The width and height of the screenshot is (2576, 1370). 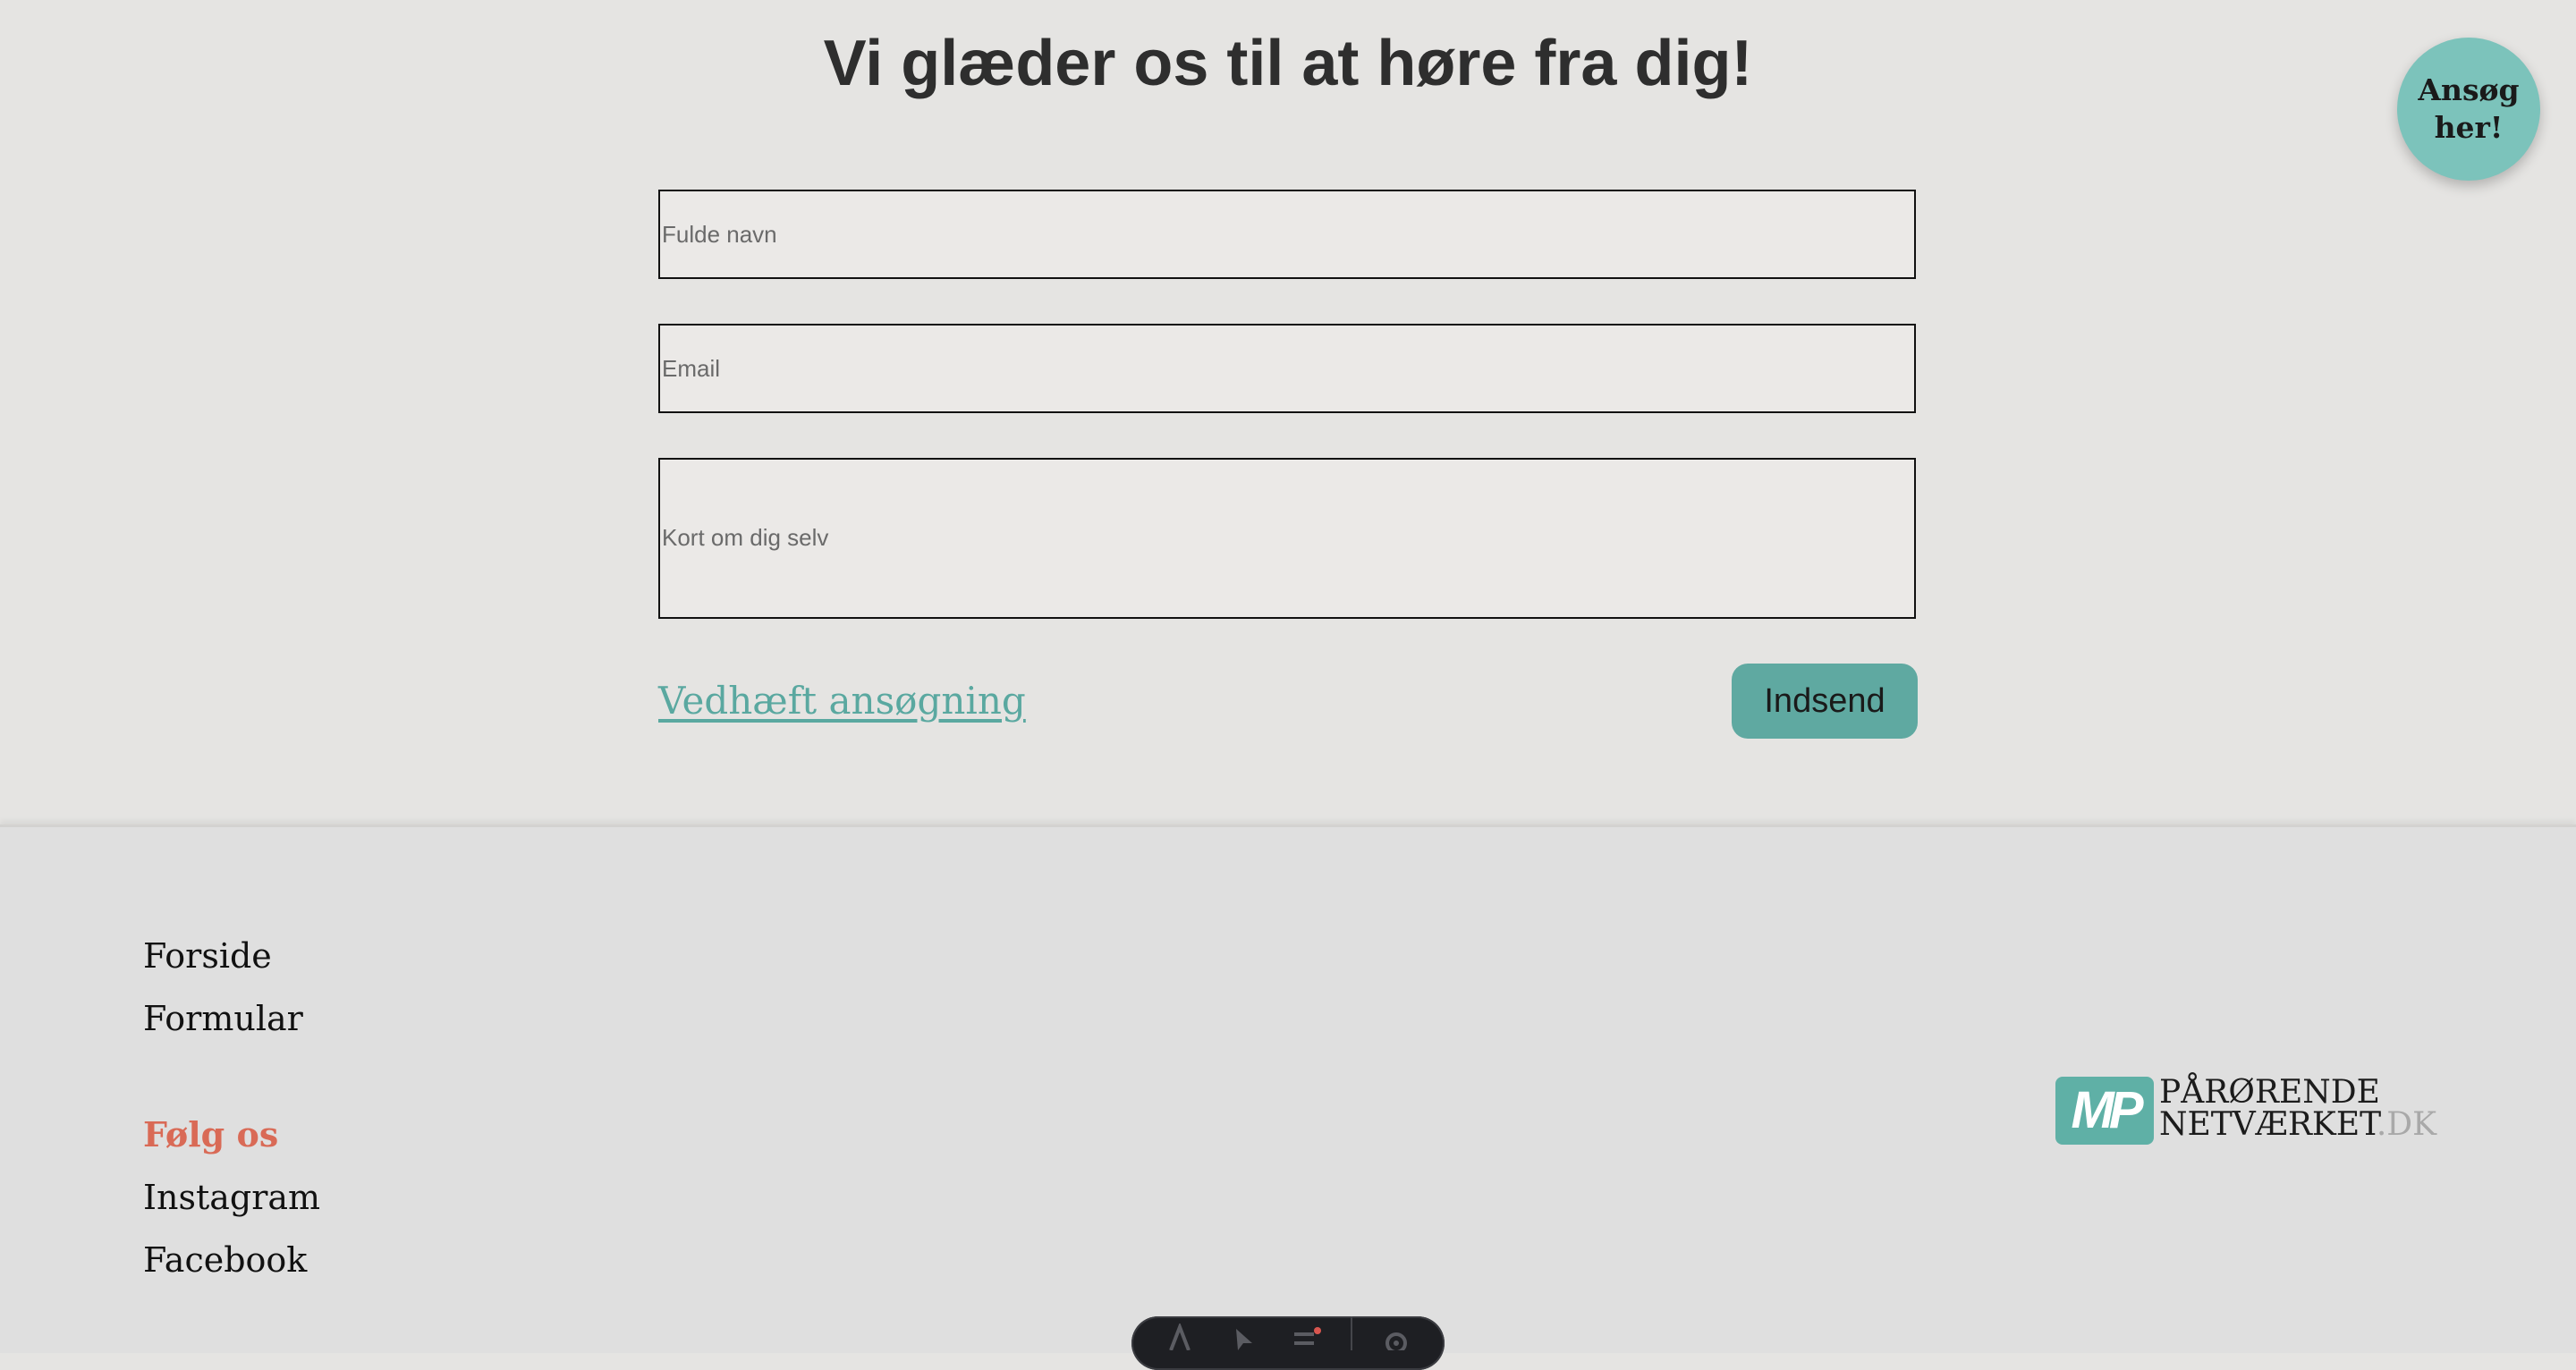 I want to click on footer-link-forside: Forside, so click(x=207, y=956).